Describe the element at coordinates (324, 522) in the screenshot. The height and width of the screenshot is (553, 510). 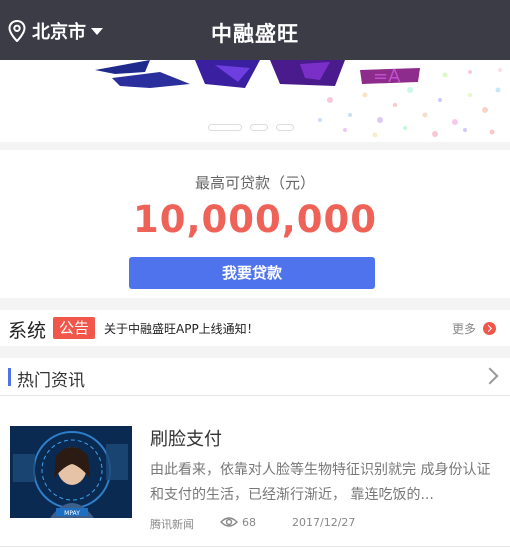
I see `news-date: 2017/12/27` at that location.